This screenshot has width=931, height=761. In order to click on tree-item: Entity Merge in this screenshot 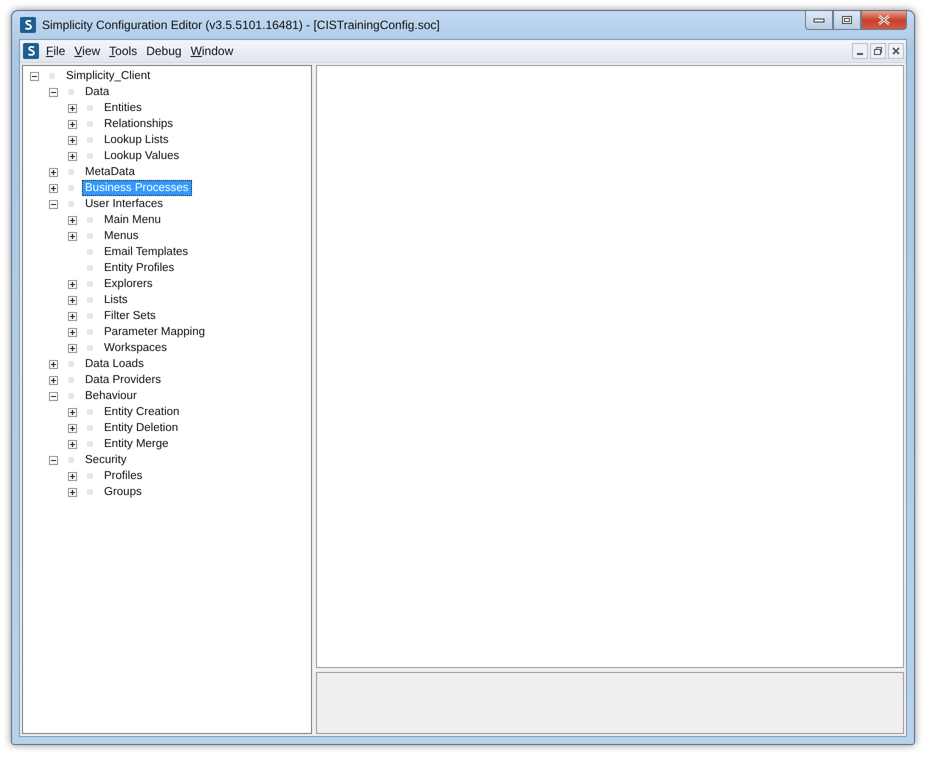, I will do `click(136, 444)`.